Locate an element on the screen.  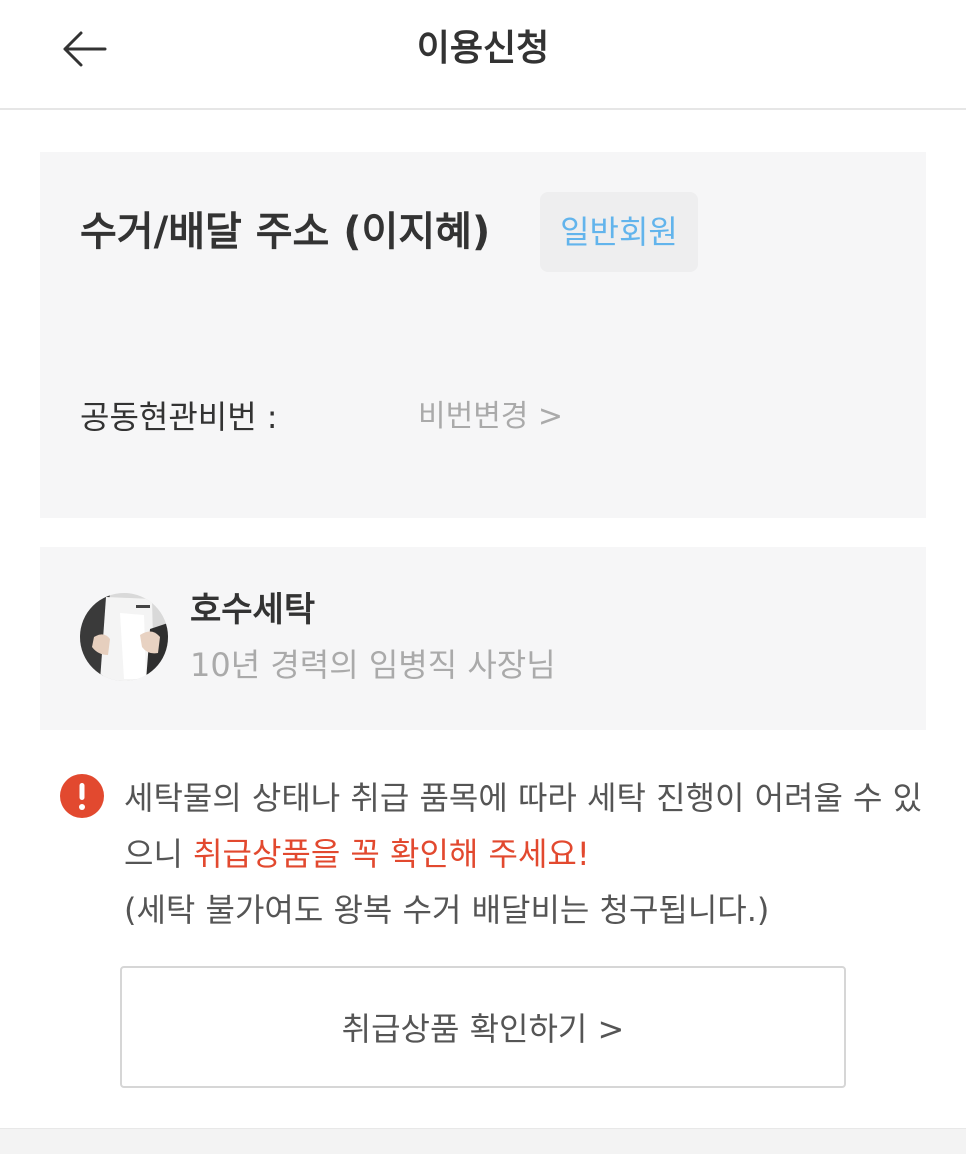
door-code-label: 공동현관비번 : is located at coordinates (179, 417).